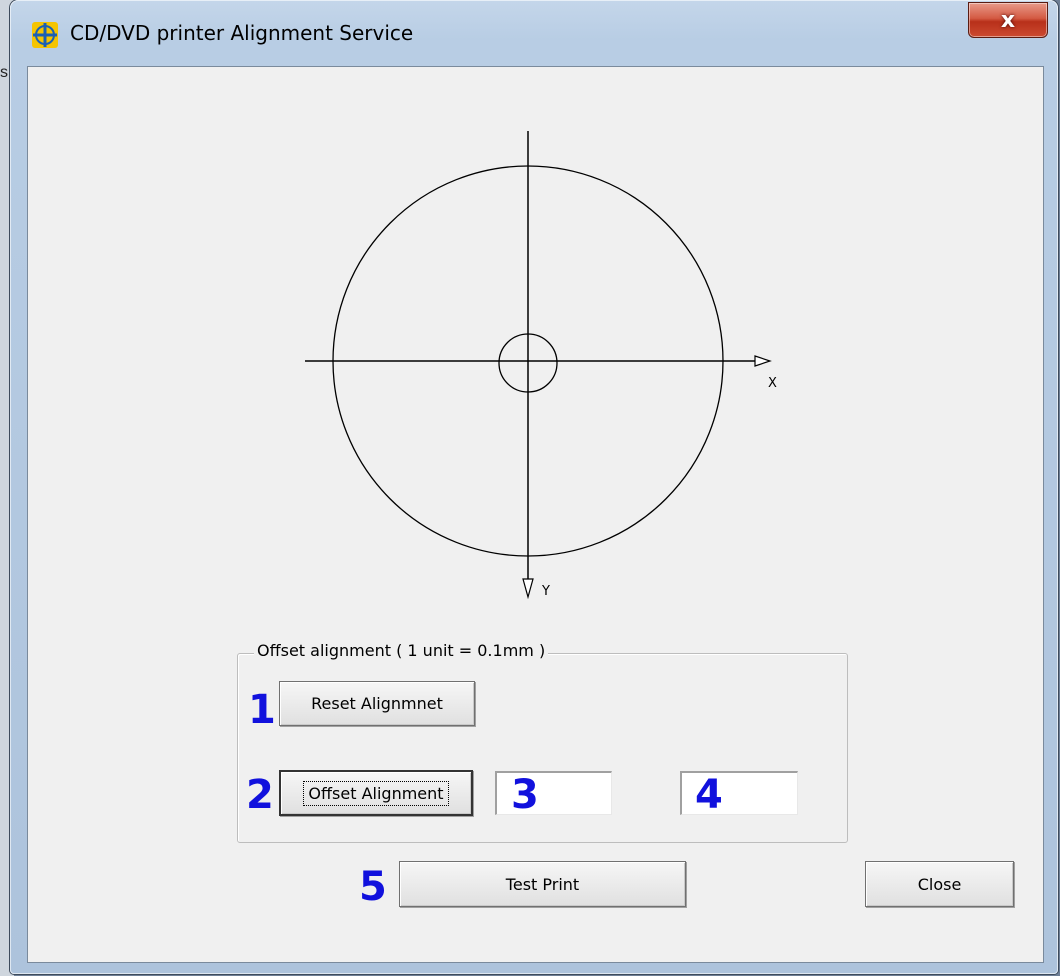 The width and height of the screenshot is (1060, 976). I want to click on offset-alignment-label: Offset Alignment, so click(376, 793).